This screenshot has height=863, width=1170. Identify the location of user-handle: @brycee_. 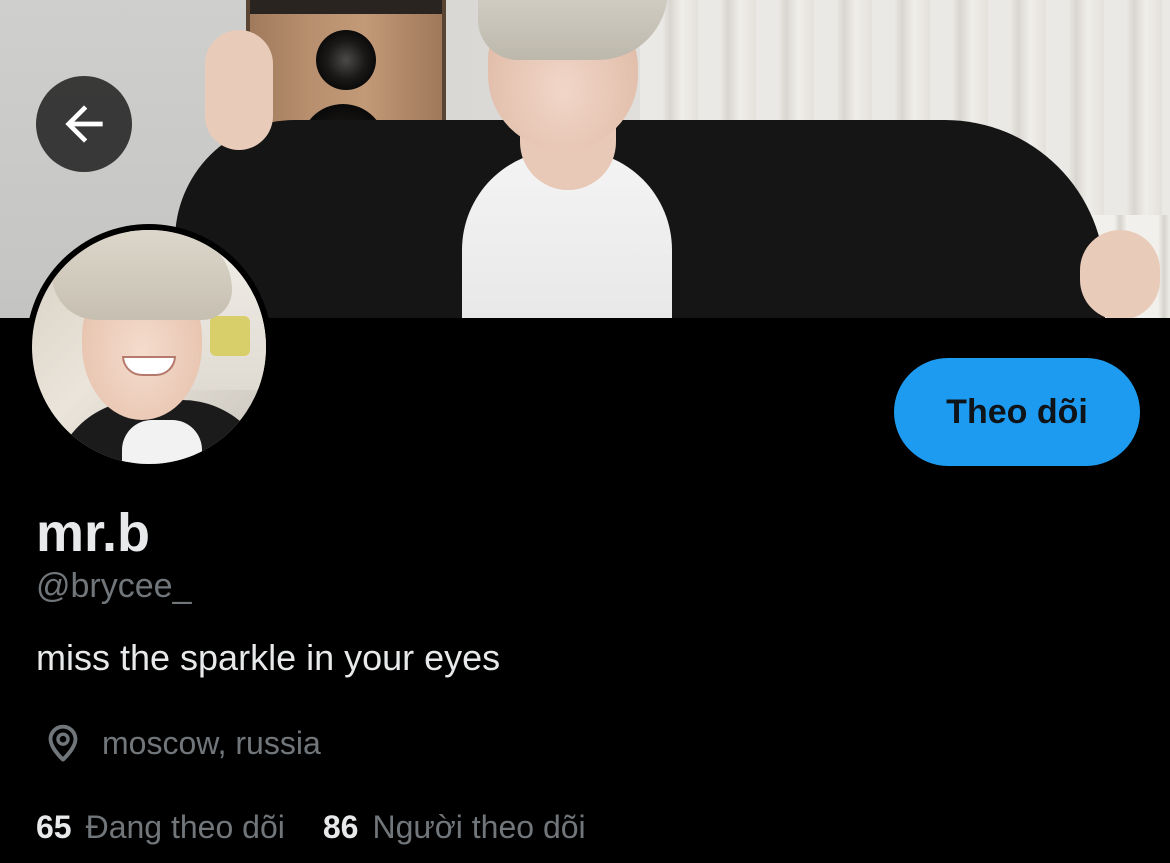
(114, 586).